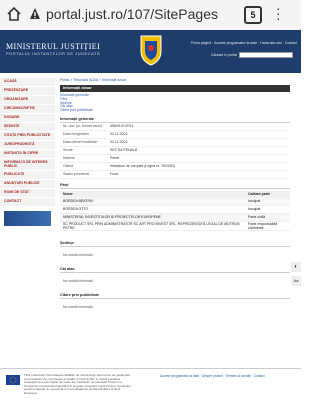 The image size is (320, 420). Describe the element at coordinates (114, 174) in the screenshot. I see `info-value: Fond` at that location.